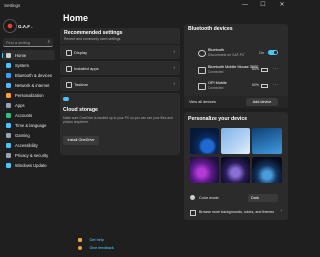  What do you see at coordinates (236, 198) in the screenshot?
I see `color-mode-row: Color mode Dark` at bounding box center [236, 198].